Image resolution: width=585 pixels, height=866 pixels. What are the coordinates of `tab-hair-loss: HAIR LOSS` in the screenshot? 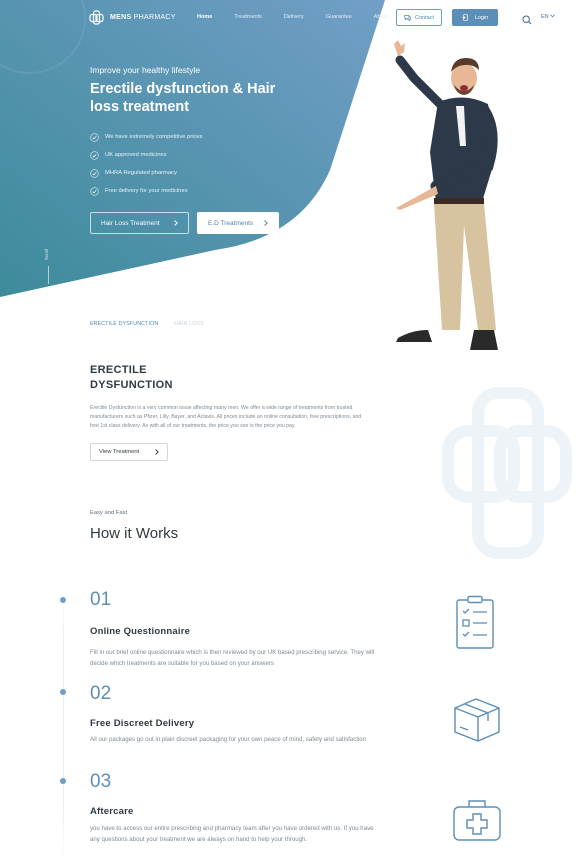 It's located at (188, 324).